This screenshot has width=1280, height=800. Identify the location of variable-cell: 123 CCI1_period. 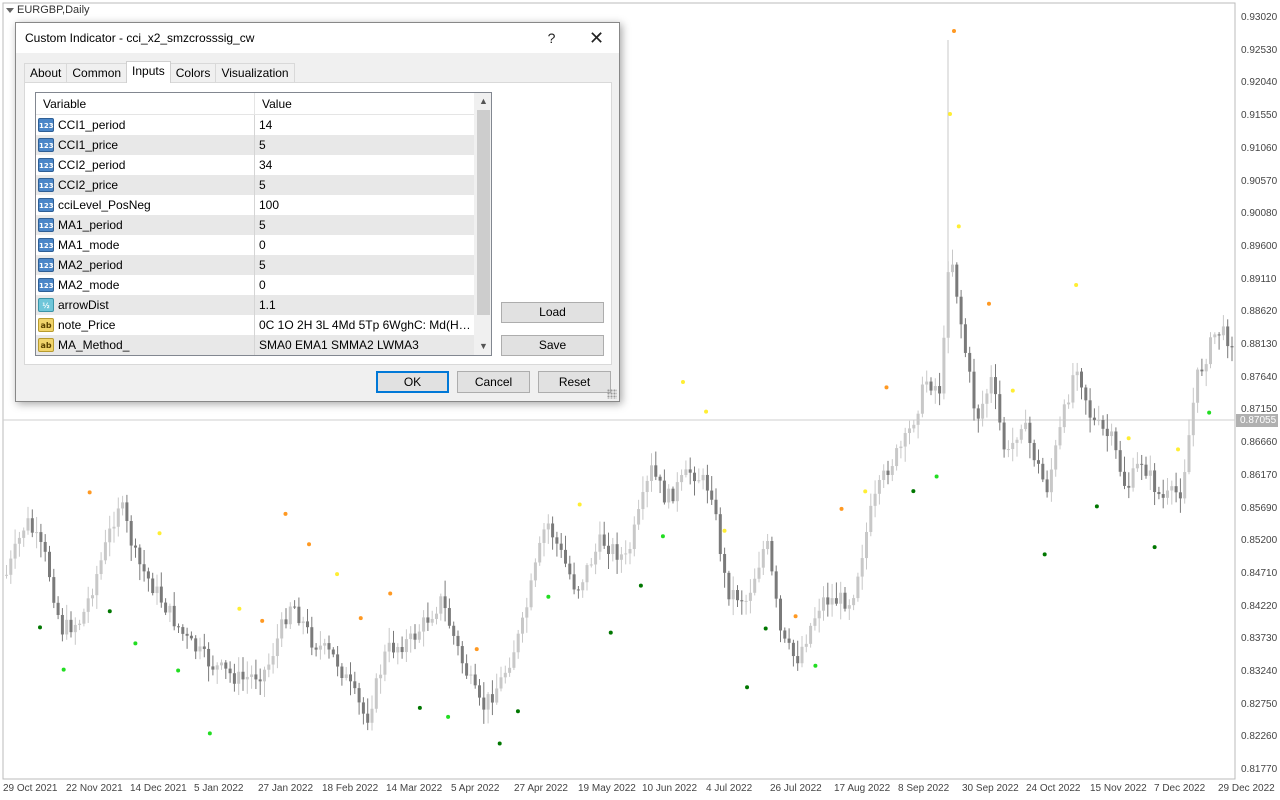
(145, 125).